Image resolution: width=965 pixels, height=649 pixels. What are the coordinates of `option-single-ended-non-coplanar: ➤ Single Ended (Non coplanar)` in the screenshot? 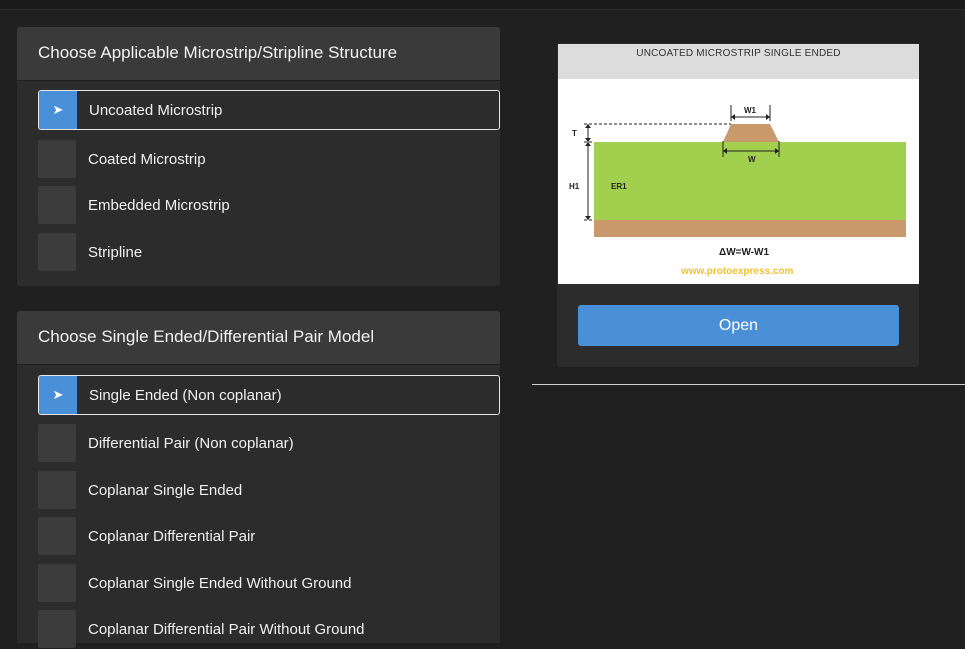 It's located at (269, 395).